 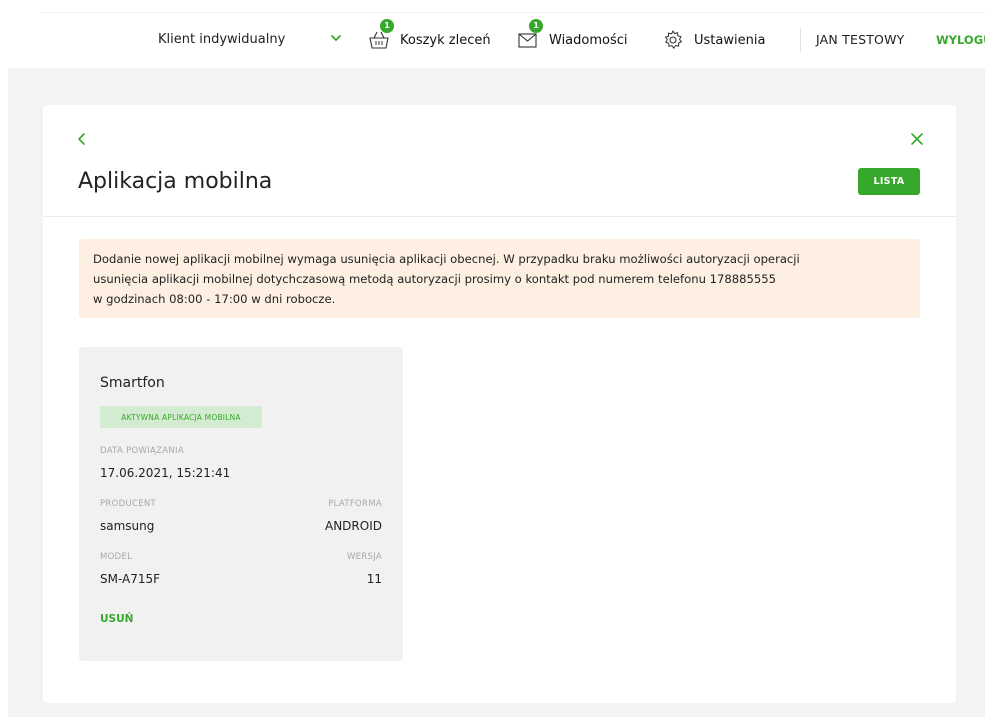 I want to click on producer-value: samsung, so click(x=127, y=526).